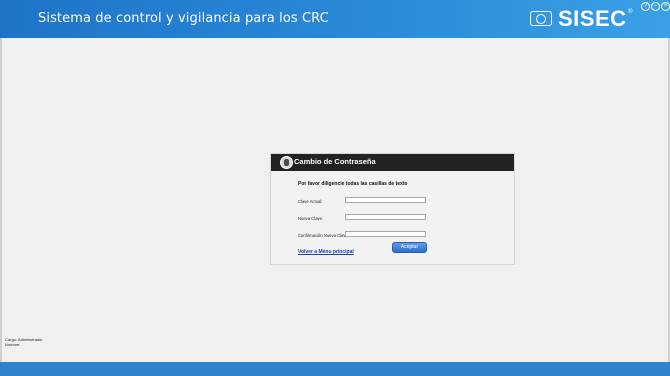  What do you see at coordinates (665, 6) in the screenshot?
I see `close-icon: ×` at bounding box center [665, 6].